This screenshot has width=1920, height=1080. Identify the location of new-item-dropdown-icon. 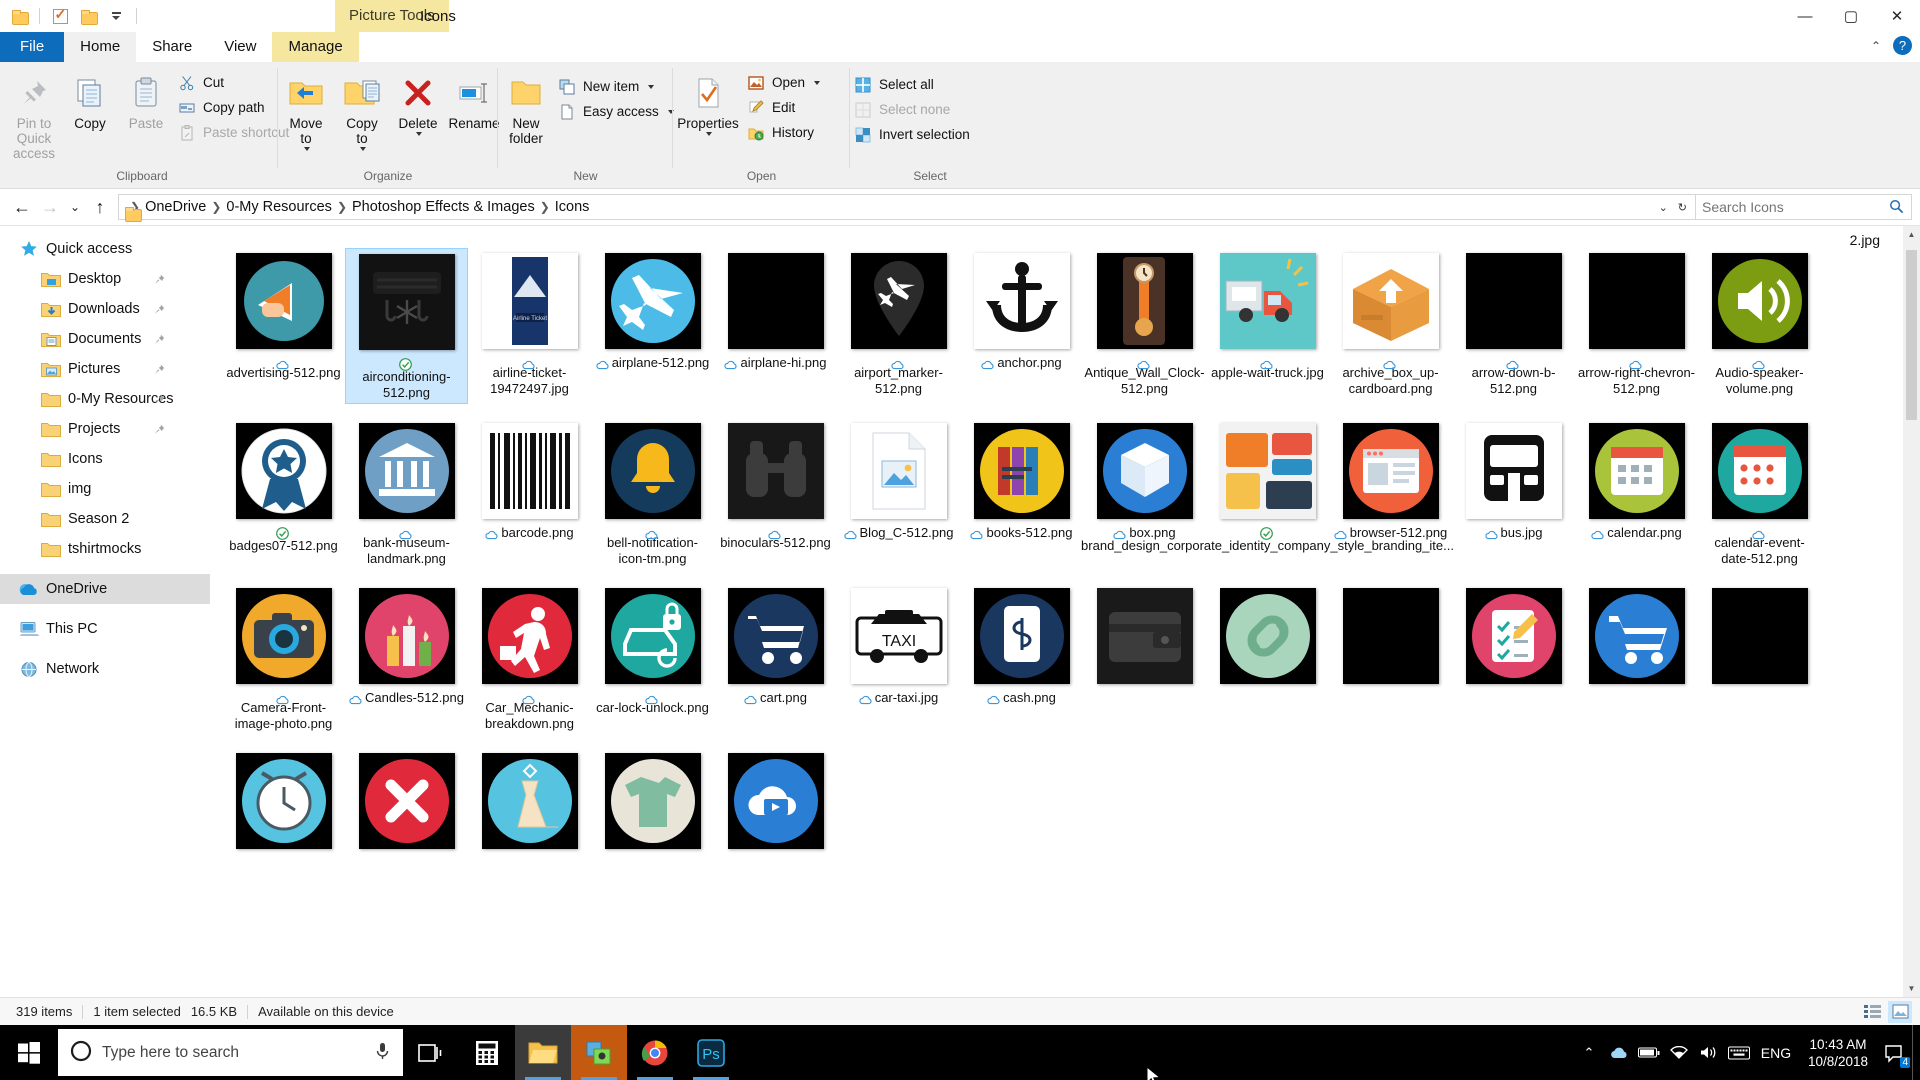
(651, 86).